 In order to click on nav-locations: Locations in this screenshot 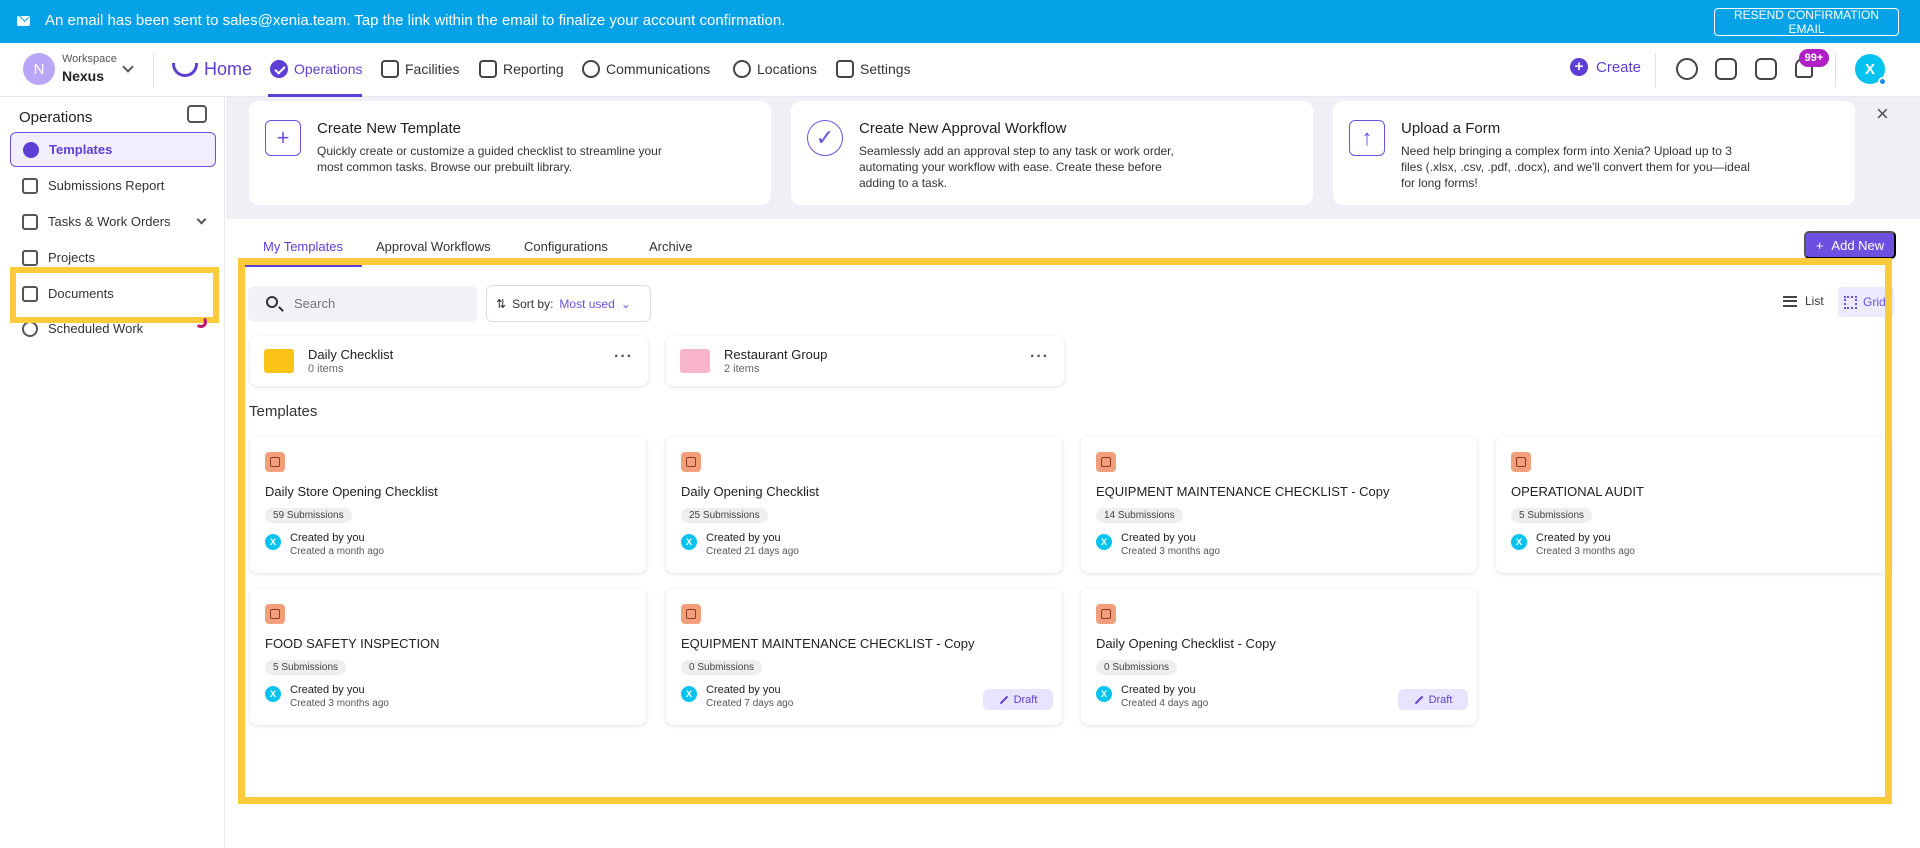, I will do `click(775, 69)`.